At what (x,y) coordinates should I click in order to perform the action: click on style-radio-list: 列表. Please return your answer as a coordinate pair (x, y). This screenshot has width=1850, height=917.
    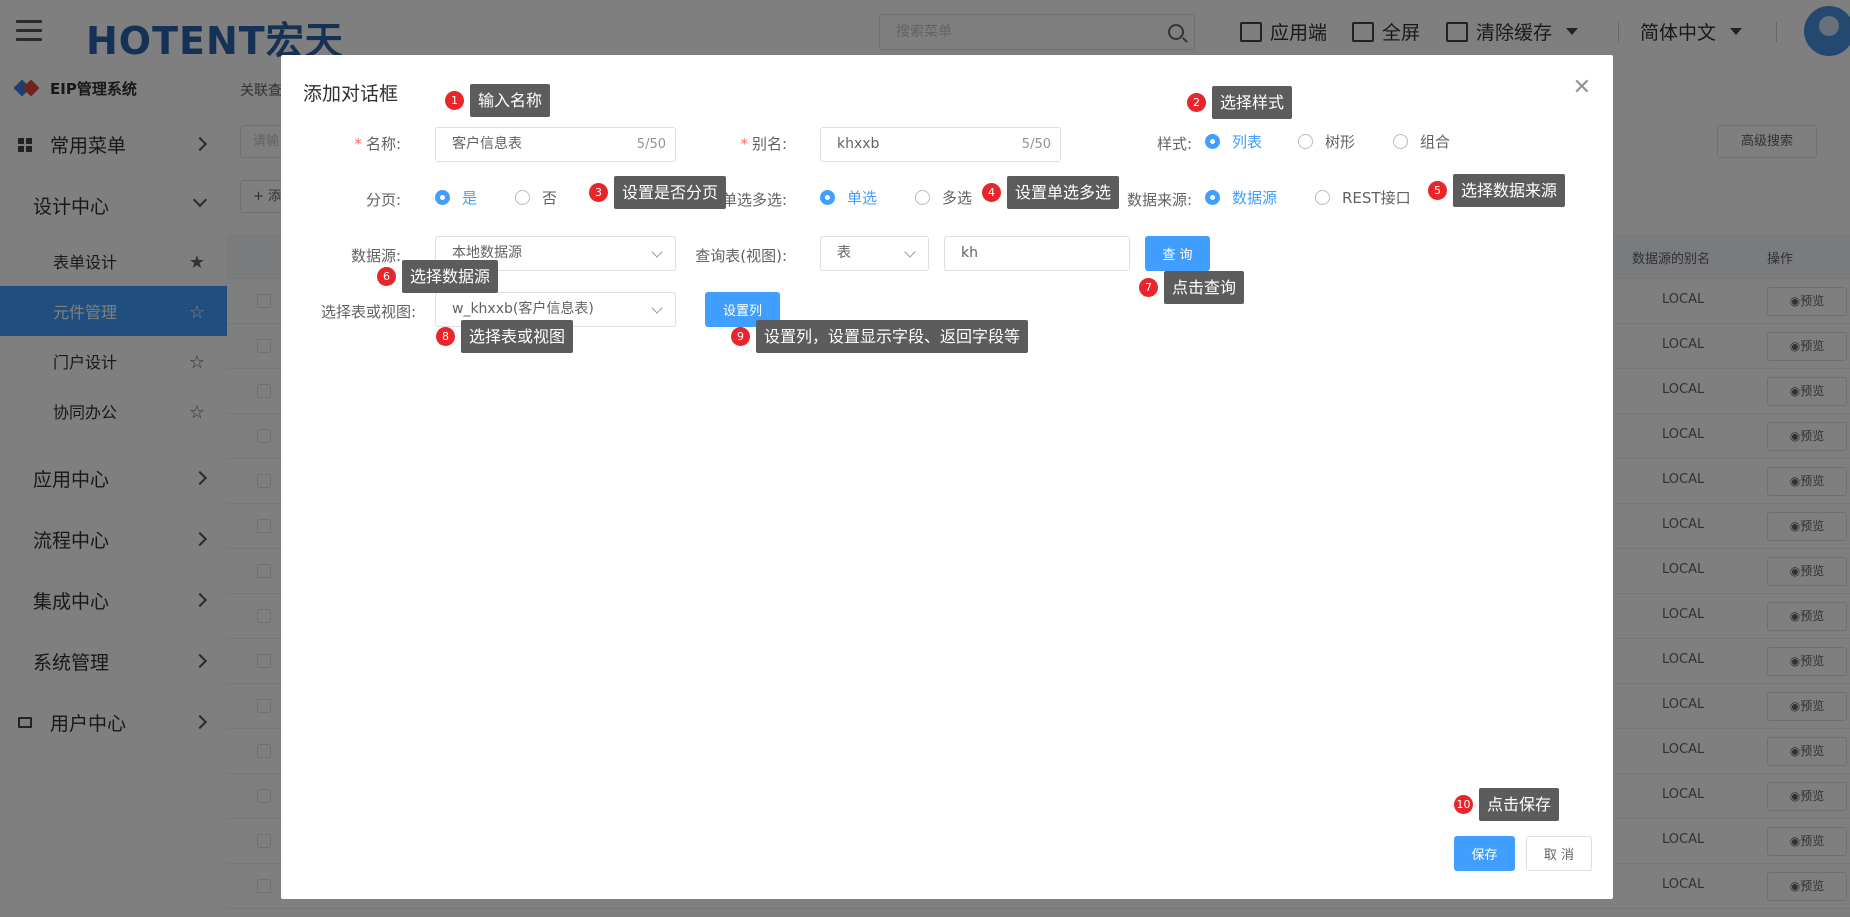
    Looking at the image, I should click on (1233, 141).